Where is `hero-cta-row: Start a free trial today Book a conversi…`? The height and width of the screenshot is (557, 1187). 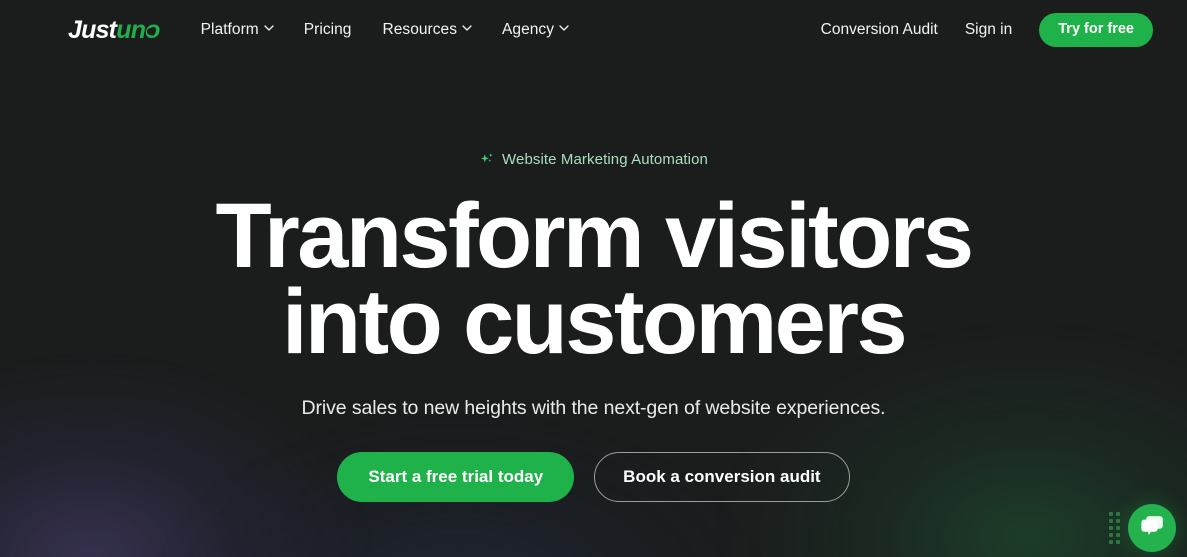
hero-cta-row: Start a free trial today Book a conversi… is located at coordinates (593, 477).